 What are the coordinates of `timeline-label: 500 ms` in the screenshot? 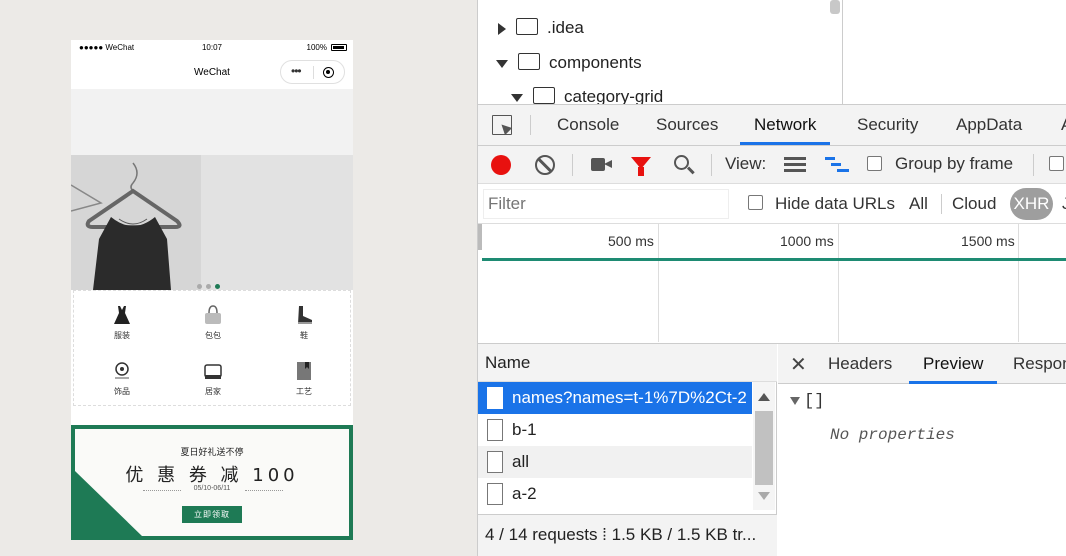 It's located at (631, 241).